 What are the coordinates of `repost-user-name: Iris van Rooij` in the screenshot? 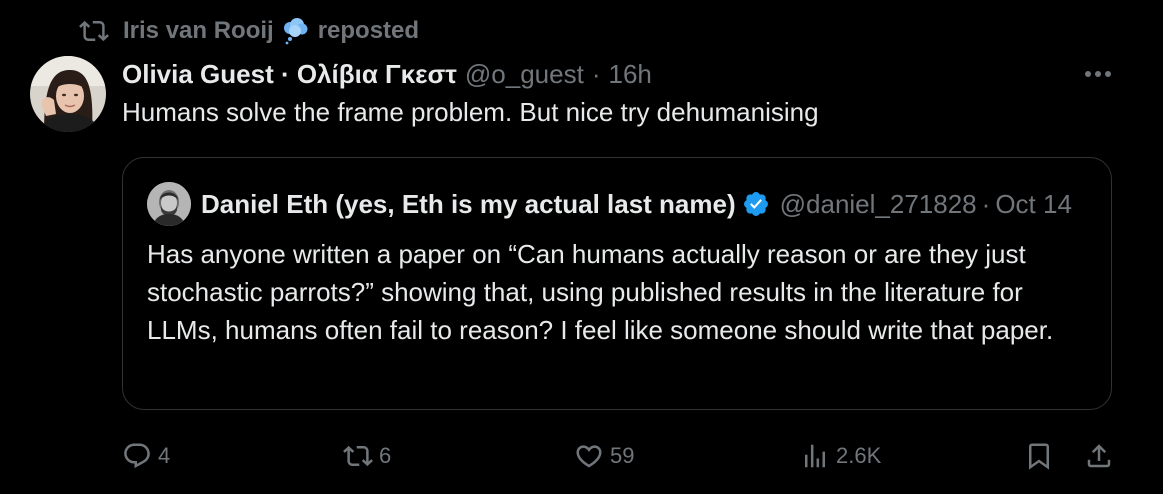 It's located at (198, 31).